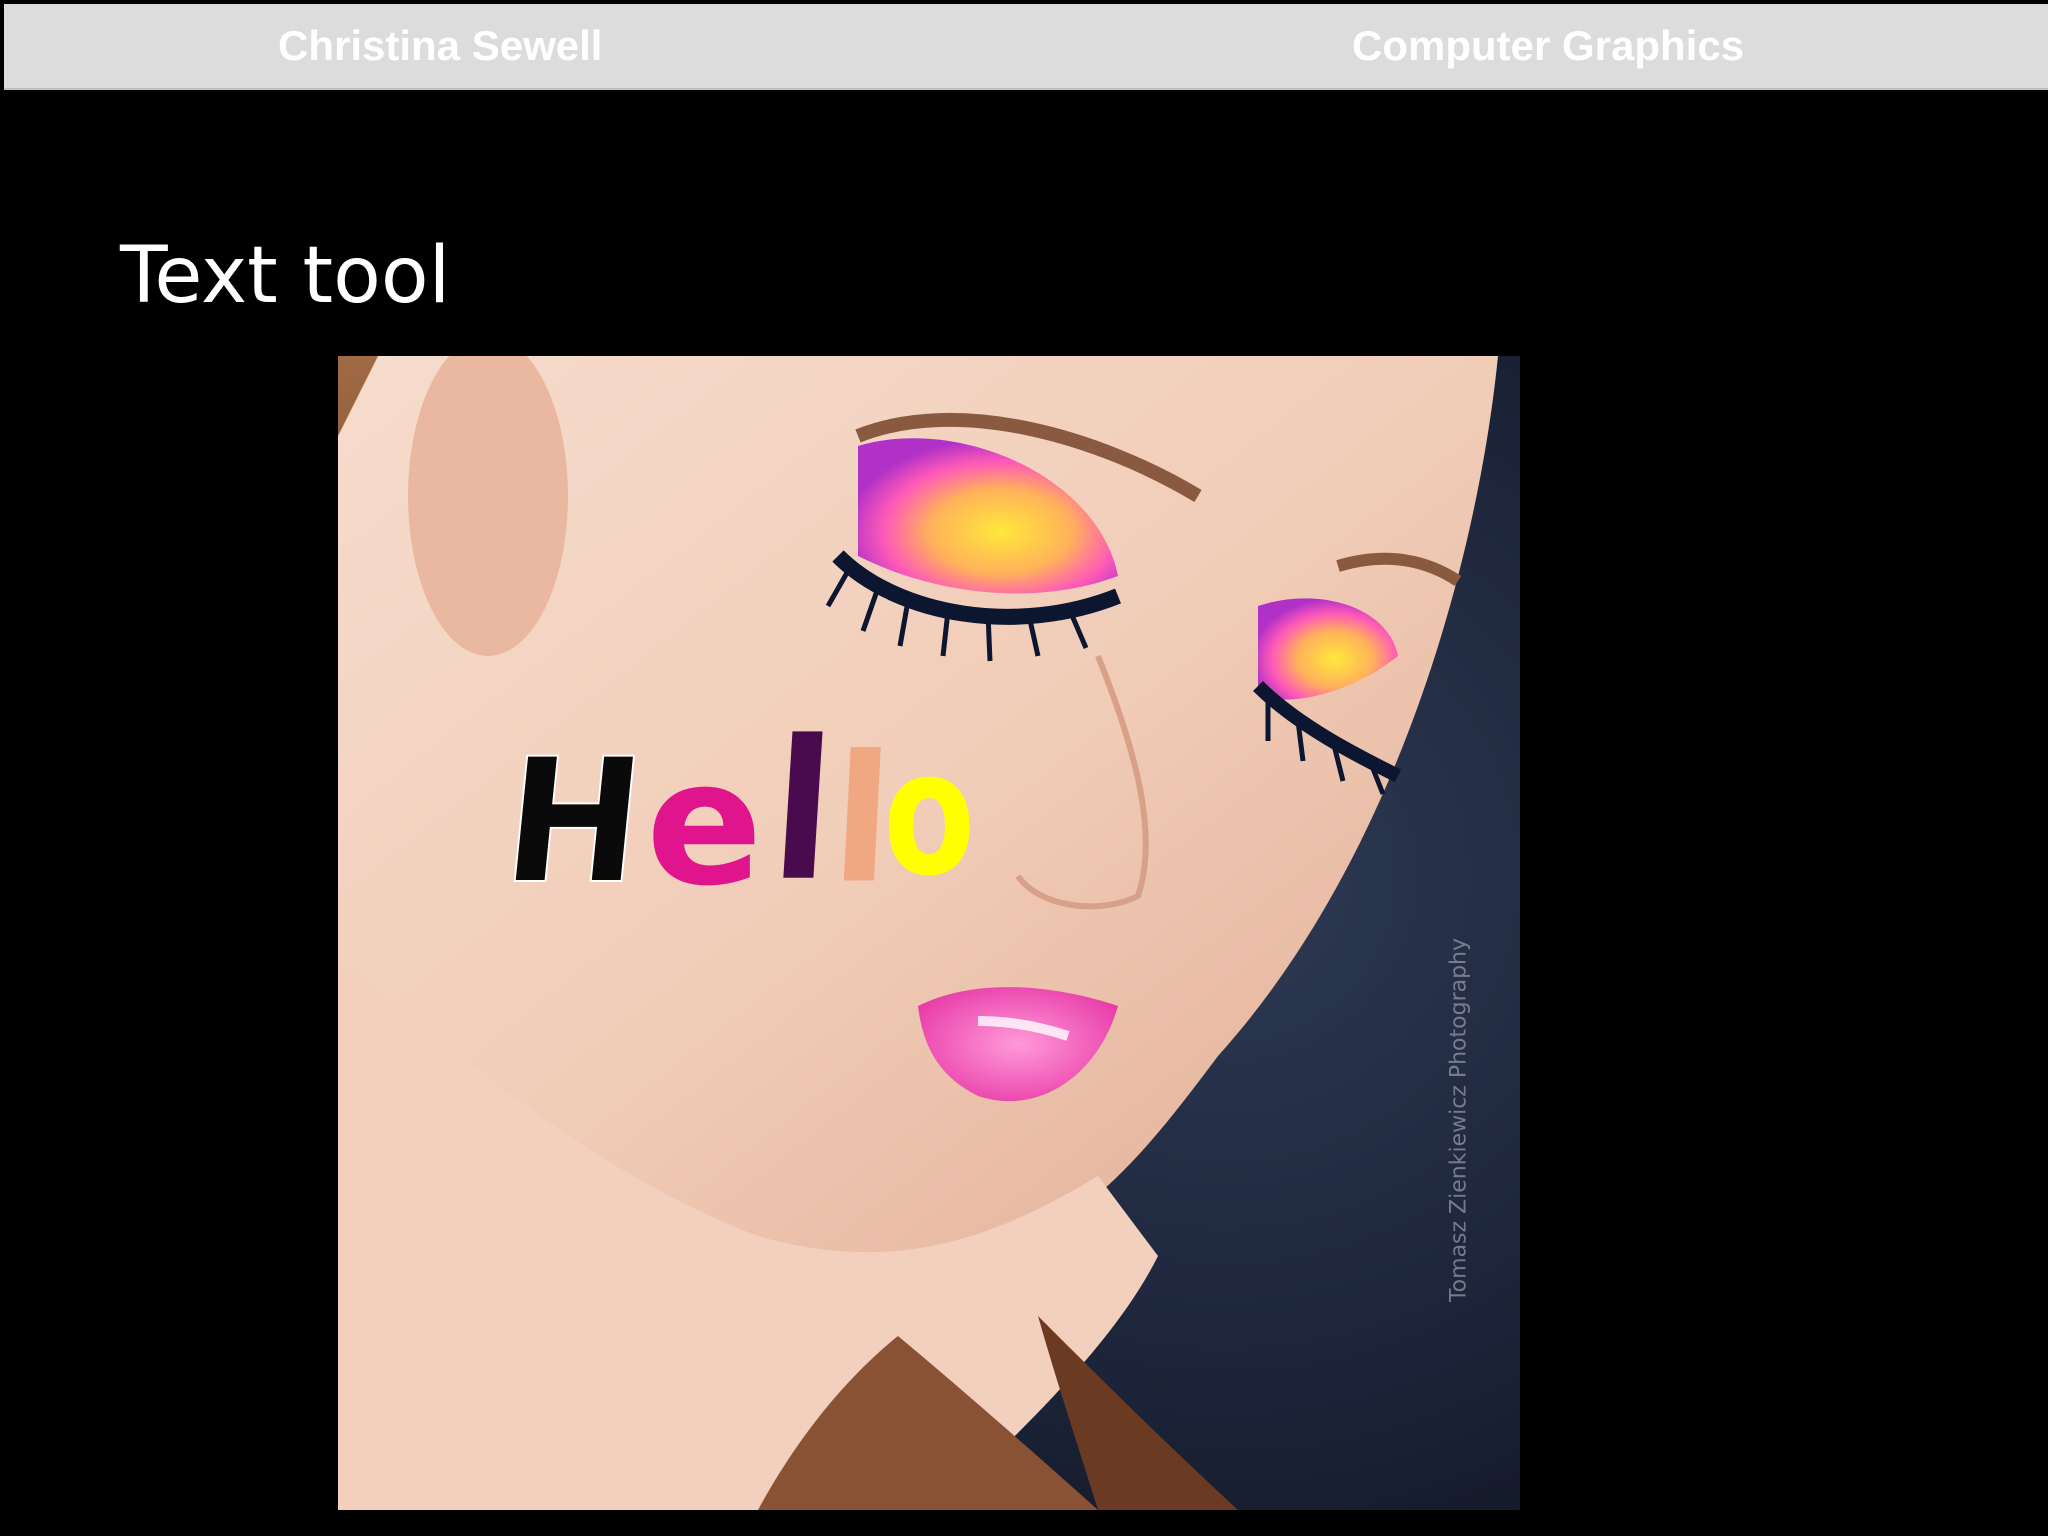 The image size is (2048, 1536). Describe the element at coordinates (574, 821) in the screenshot. I see `hello-letter-h: H` at that location.